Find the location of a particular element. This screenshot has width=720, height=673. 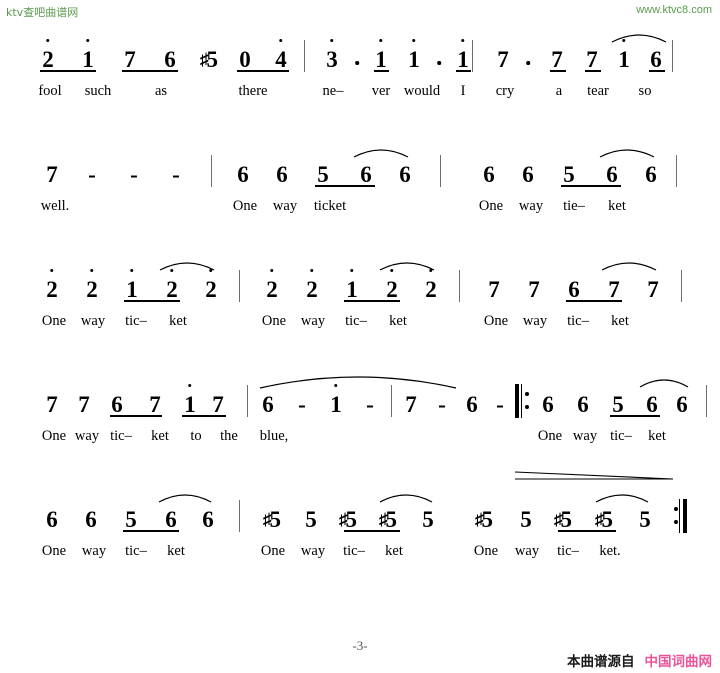

note-rest: 0 is located at coordinates (245, 59).